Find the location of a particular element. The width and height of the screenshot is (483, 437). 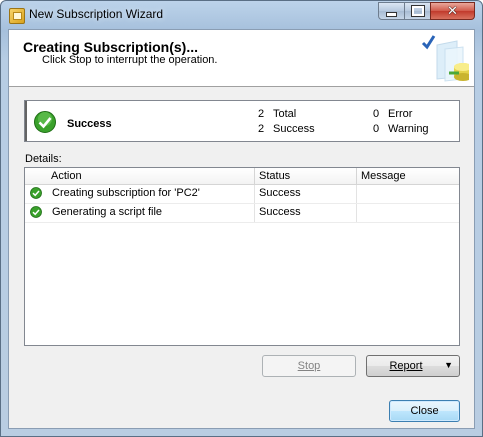

title-bar: New Subscription Wizard ✕ is located at coordinates (241, 15).